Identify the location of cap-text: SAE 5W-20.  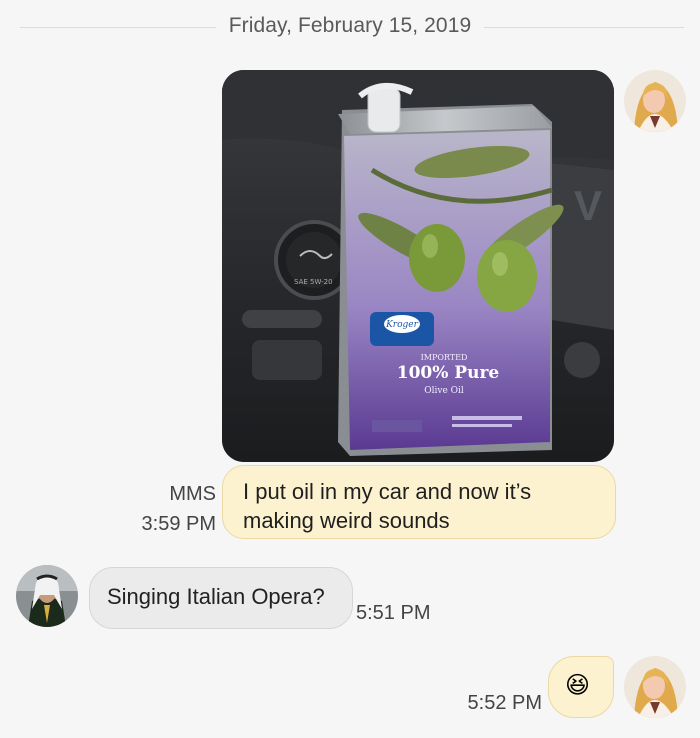
(313, 282).